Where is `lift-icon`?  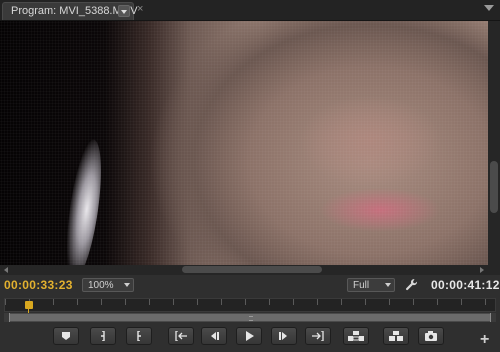
lift-icon is located at coordinates (356, 336).